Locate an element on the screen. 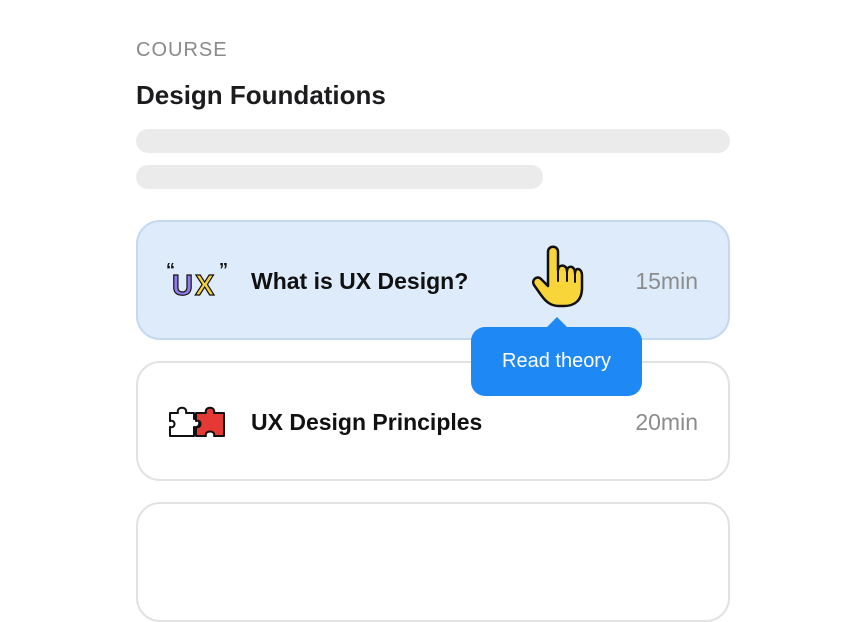 This screenshot has height=622, width=864. course-eyebrow: COURSE is located at coordinates (182, 50).